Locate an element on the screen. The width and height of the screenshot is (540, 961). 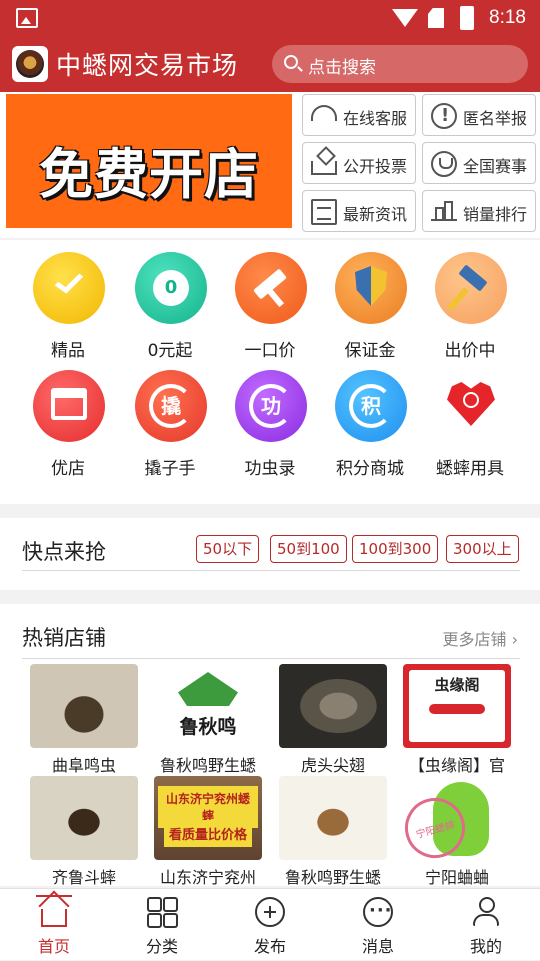
category-premium: 精品 is located at coordinates (68, 300).